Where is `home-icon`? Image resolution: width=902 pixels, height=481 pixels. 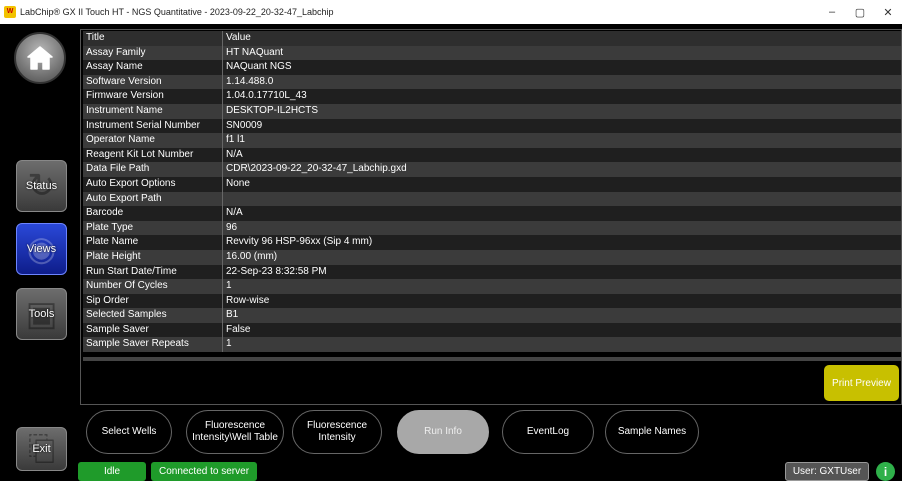 home-icon is located at coordinates (40, 58).